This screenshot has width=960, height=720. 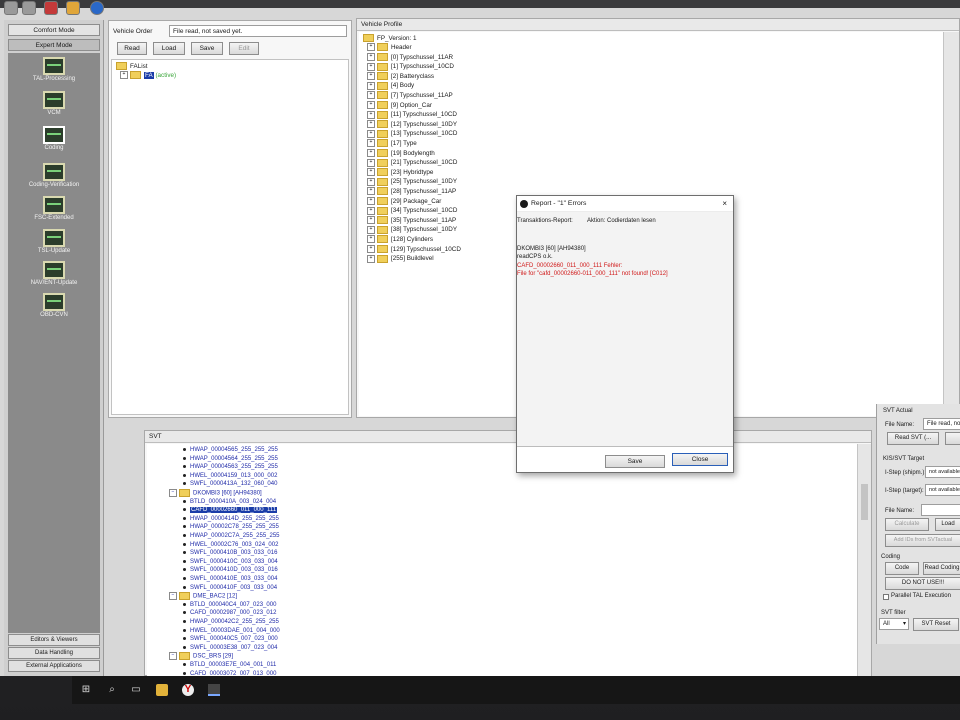 What do you see at coordinates (400, 172) in the screenshot?
I see `vehicle-profile-item: + [23] Hybridtype` at bounding box center [400, 172].